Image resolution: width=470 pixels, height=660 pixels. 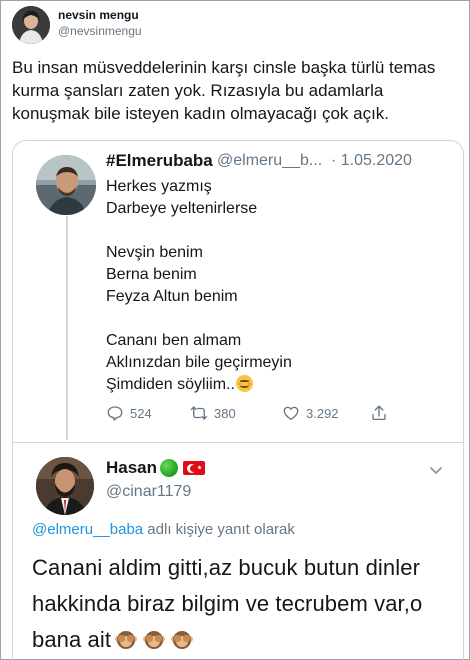 I want to click on replying-to-line: @elmeru__baba adlı kişiye yanıt olarak, so click(x=163, y=529).